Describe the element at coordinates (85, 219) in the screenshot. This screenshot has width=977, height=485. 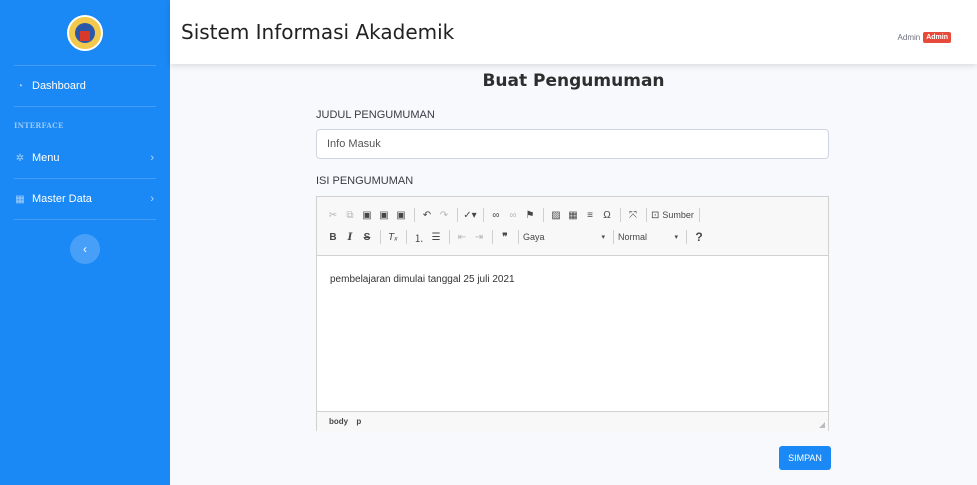
I see `sidebar-divider` at that location.